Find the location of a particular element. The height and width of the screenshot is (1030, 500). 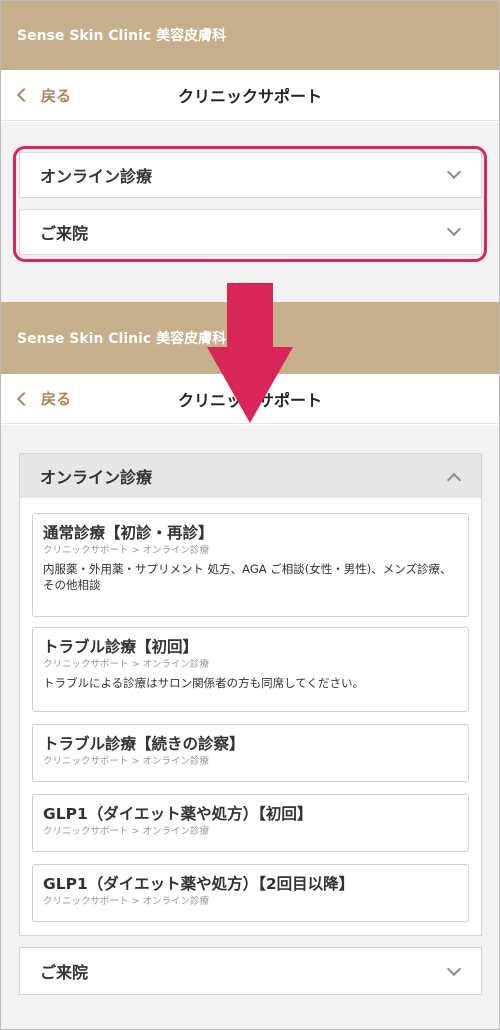

accordion-online-label: オンライン診療 is located at coordinates (96, 477).